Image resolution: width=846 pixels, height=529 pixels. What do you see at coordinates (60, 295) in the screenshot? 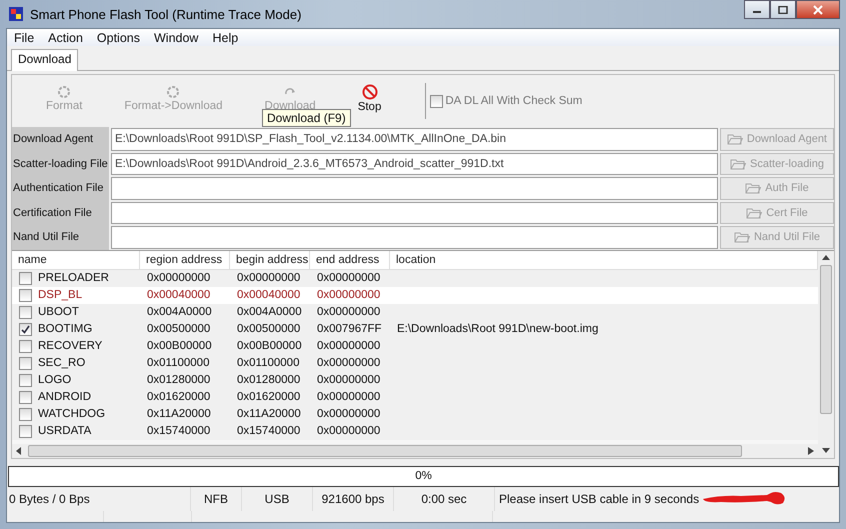
I see `partition-name: DSP_BL` at bounding box center [60, 295].